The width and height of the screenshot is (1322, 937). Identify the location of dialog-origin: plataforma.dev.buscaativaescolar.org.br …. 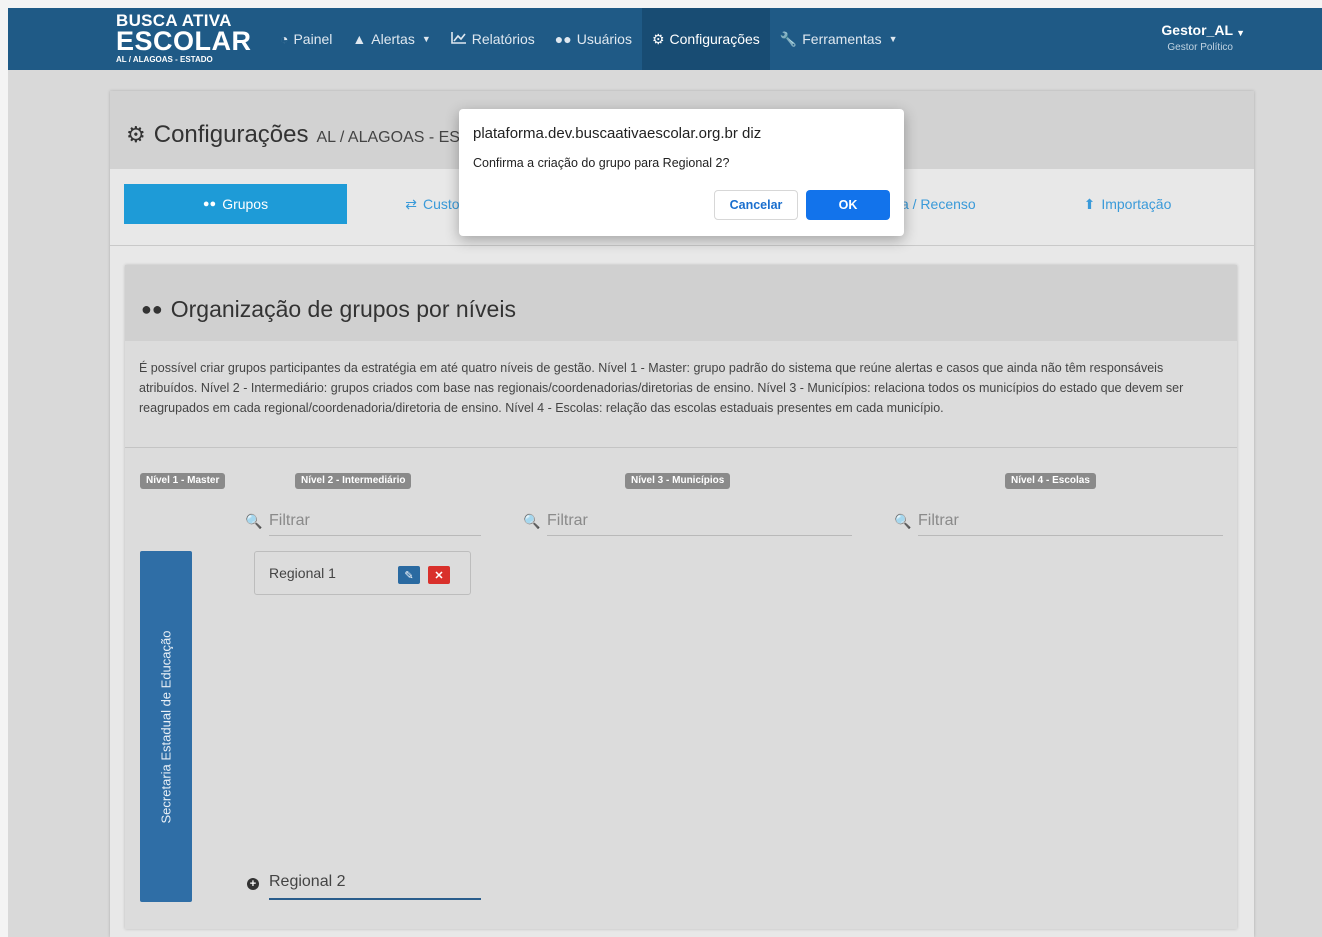
(617, 133).